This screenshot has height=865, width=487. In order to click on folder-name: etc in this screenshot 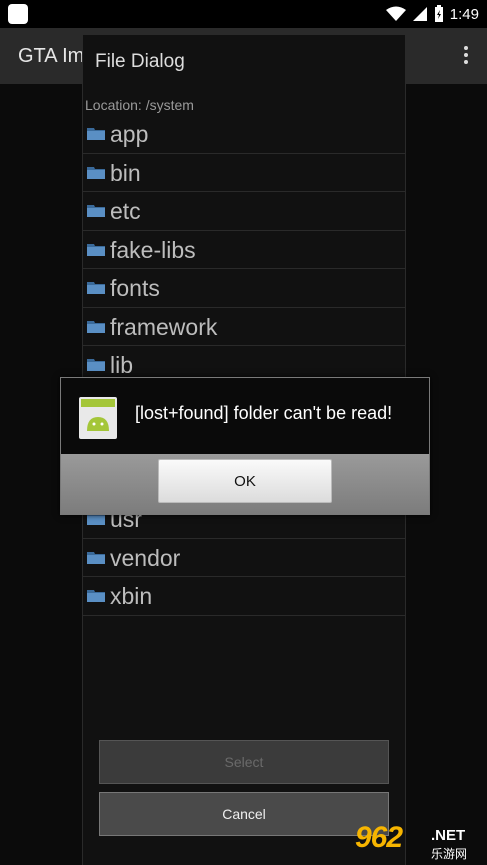, I will do `click(125, 211)`.